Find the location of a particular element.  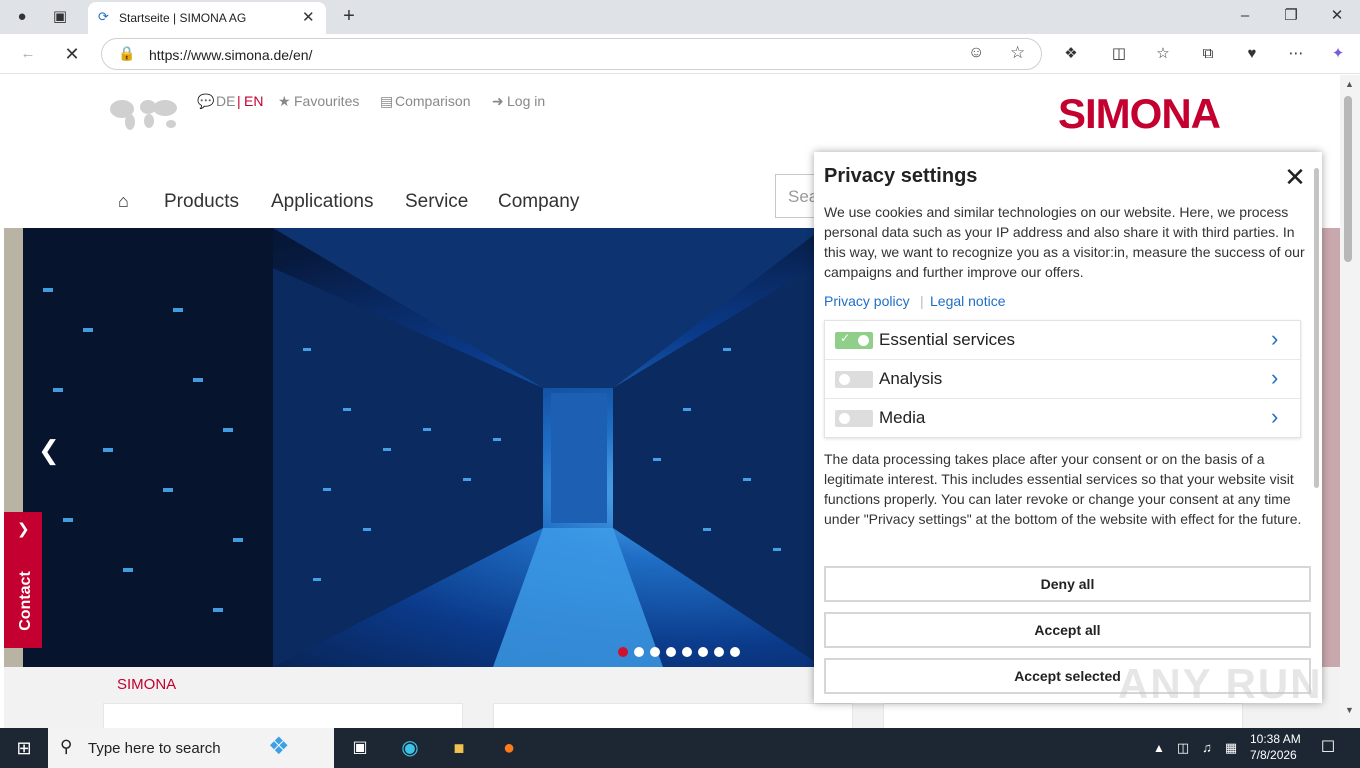

lang-de-link: DE is located at coordinates (225, 101).